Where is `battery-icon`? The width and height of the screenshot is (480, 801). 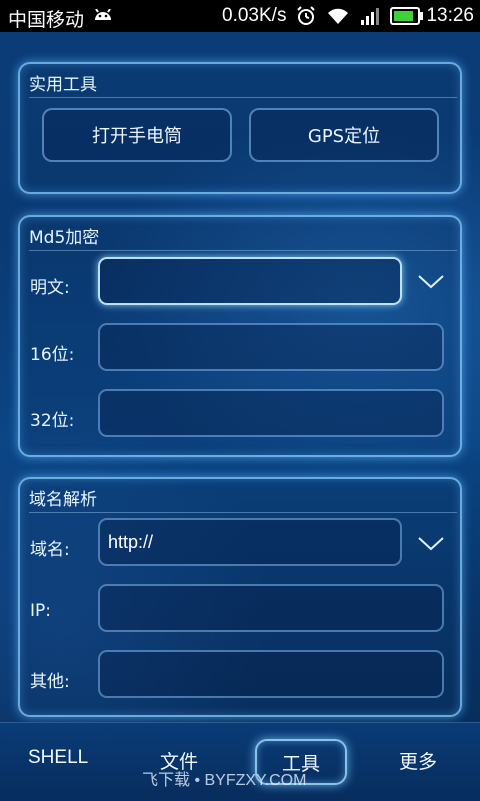
battery-icon is located at coordinates (407, 16).